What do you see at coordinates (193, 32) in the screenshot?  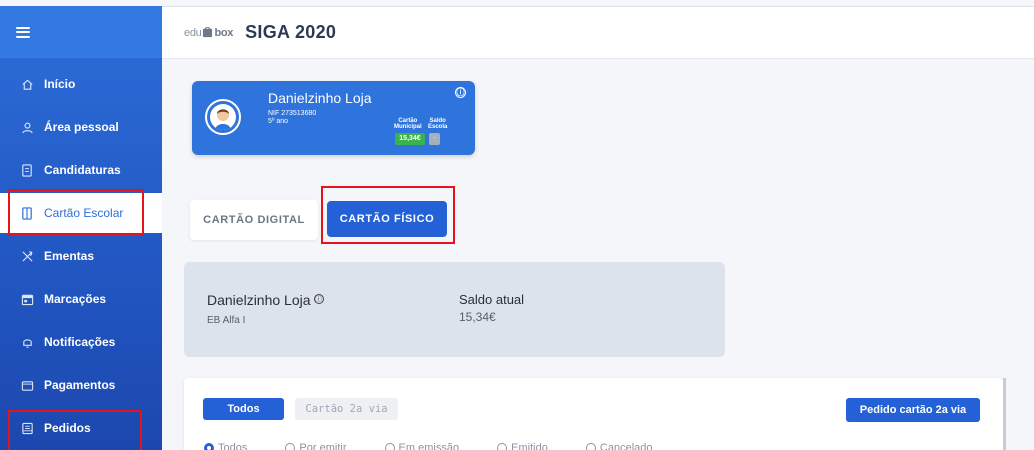 I see `logo-text: edu` at bounding box center [193, 32].